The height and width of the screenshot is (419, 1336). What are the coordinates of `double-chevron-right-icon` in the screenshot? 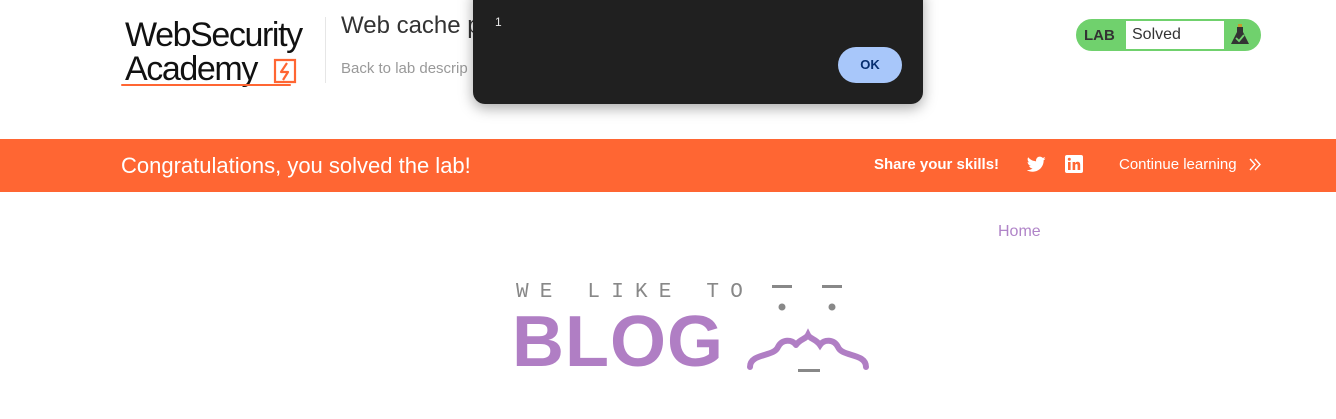 It's located at (1255, 164).